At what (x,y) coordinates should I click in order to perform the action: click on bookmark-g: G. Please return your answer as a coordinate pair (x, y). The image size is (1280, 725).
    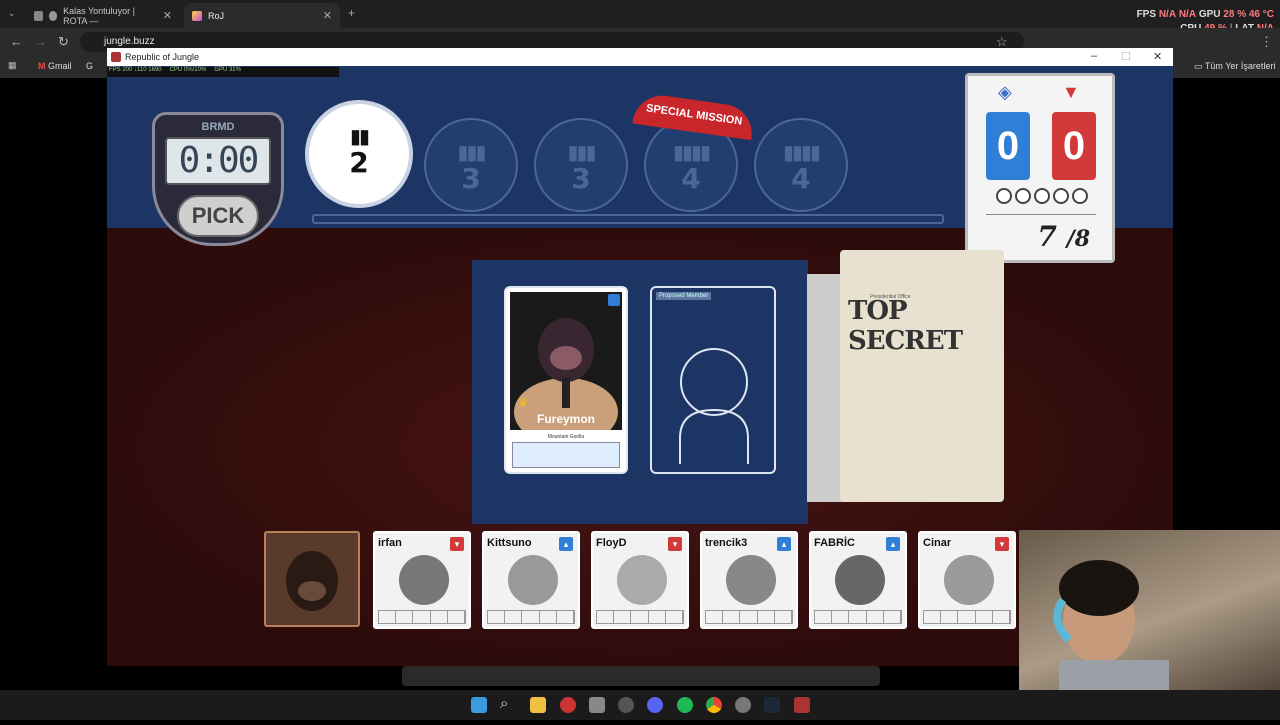
    Looking at the image, I should click on (89, 66).